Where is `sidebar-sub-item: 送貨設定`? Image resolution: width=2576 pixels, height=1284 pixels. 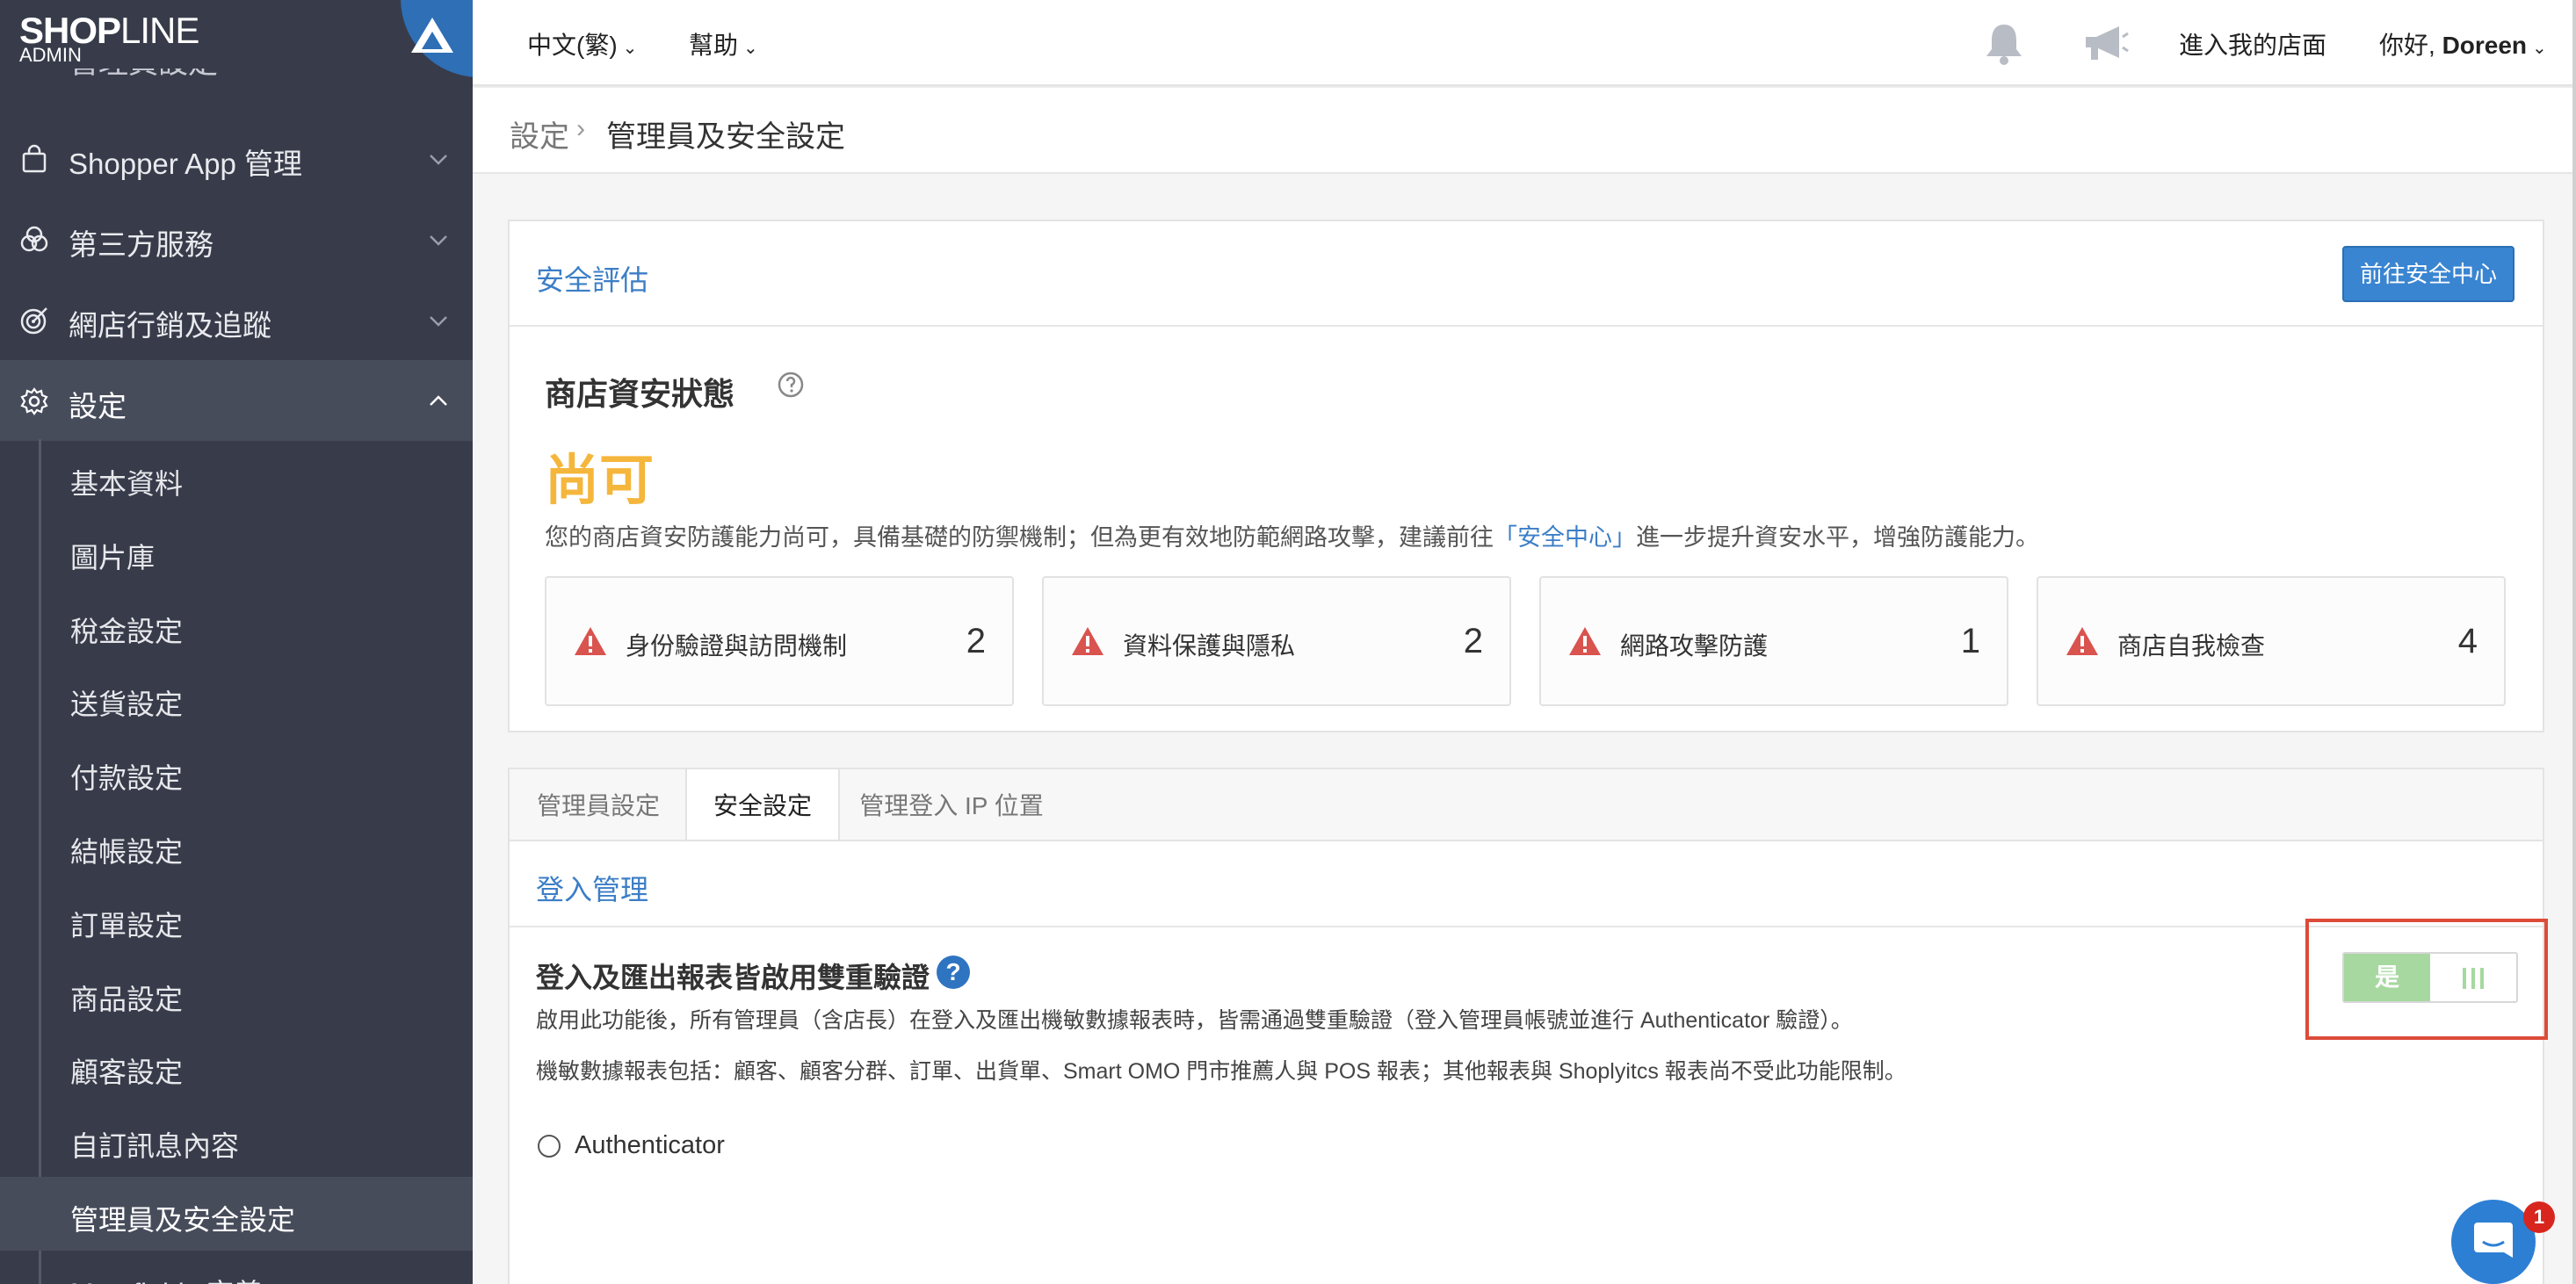 sidebar-sub-item: 送貨設定 is located at coordinates (236, 698).